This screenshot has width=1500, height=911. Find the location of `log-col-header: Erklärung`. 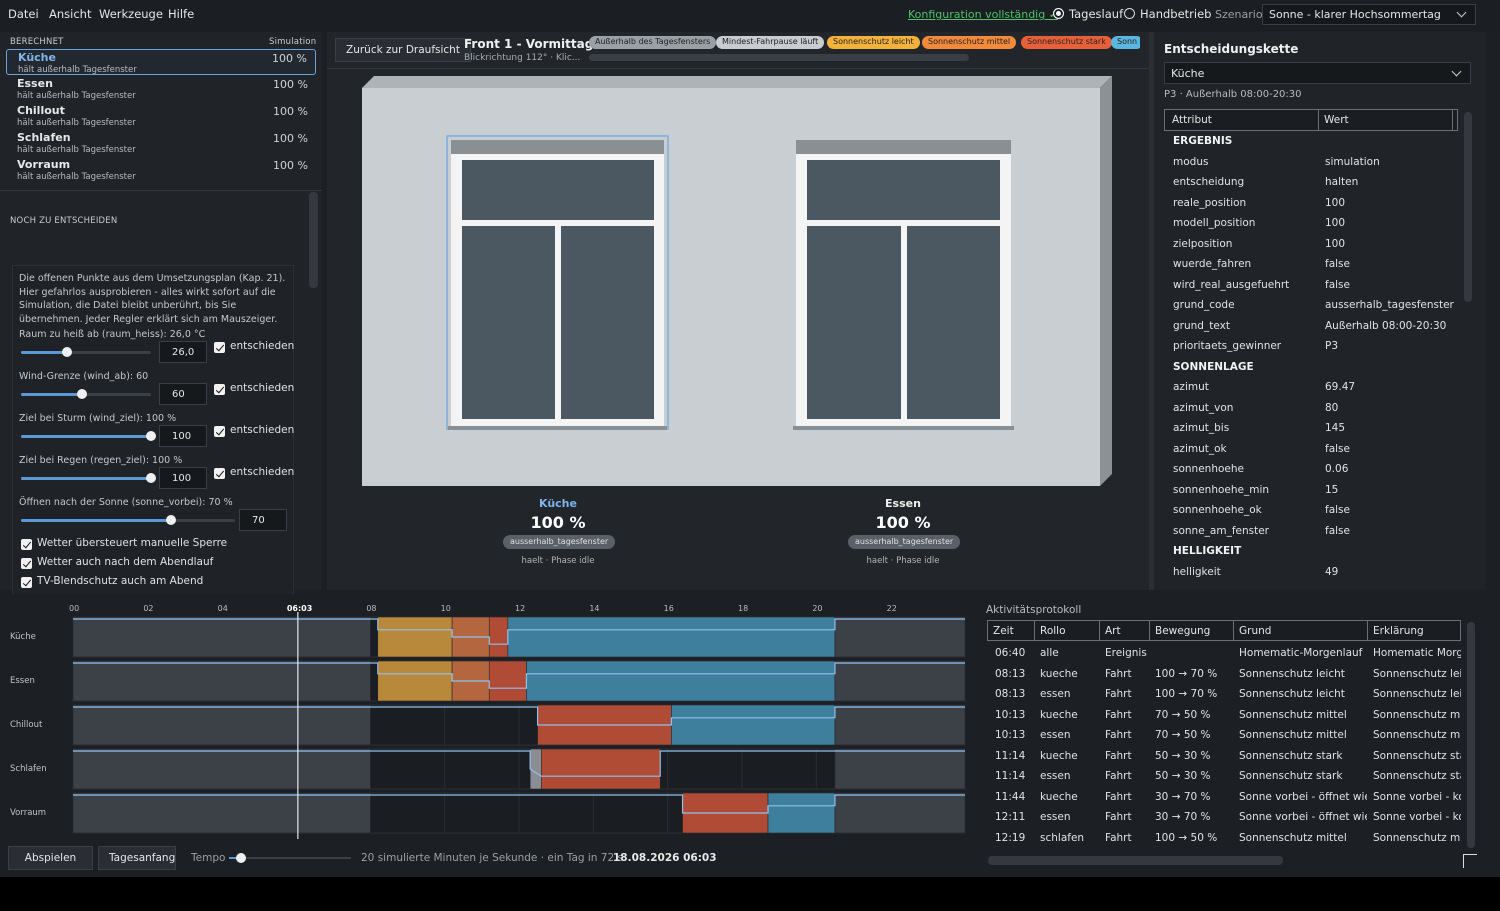

log-col-header: Erklärung is located at coordinates (1398, 631).